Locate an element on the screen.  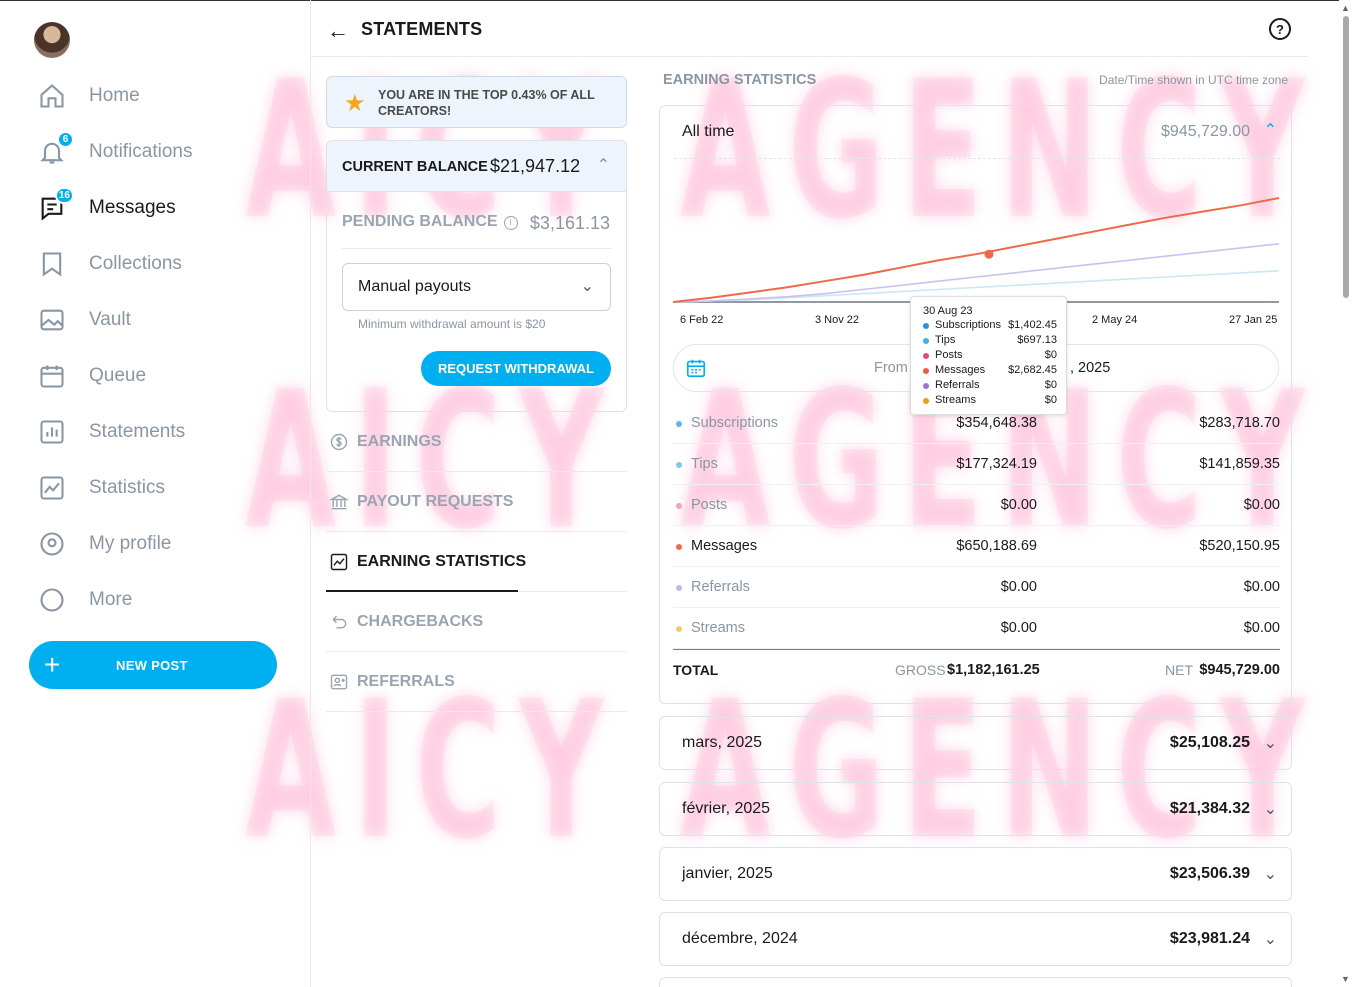
period-label: All time is located at coordinates (708, 132).